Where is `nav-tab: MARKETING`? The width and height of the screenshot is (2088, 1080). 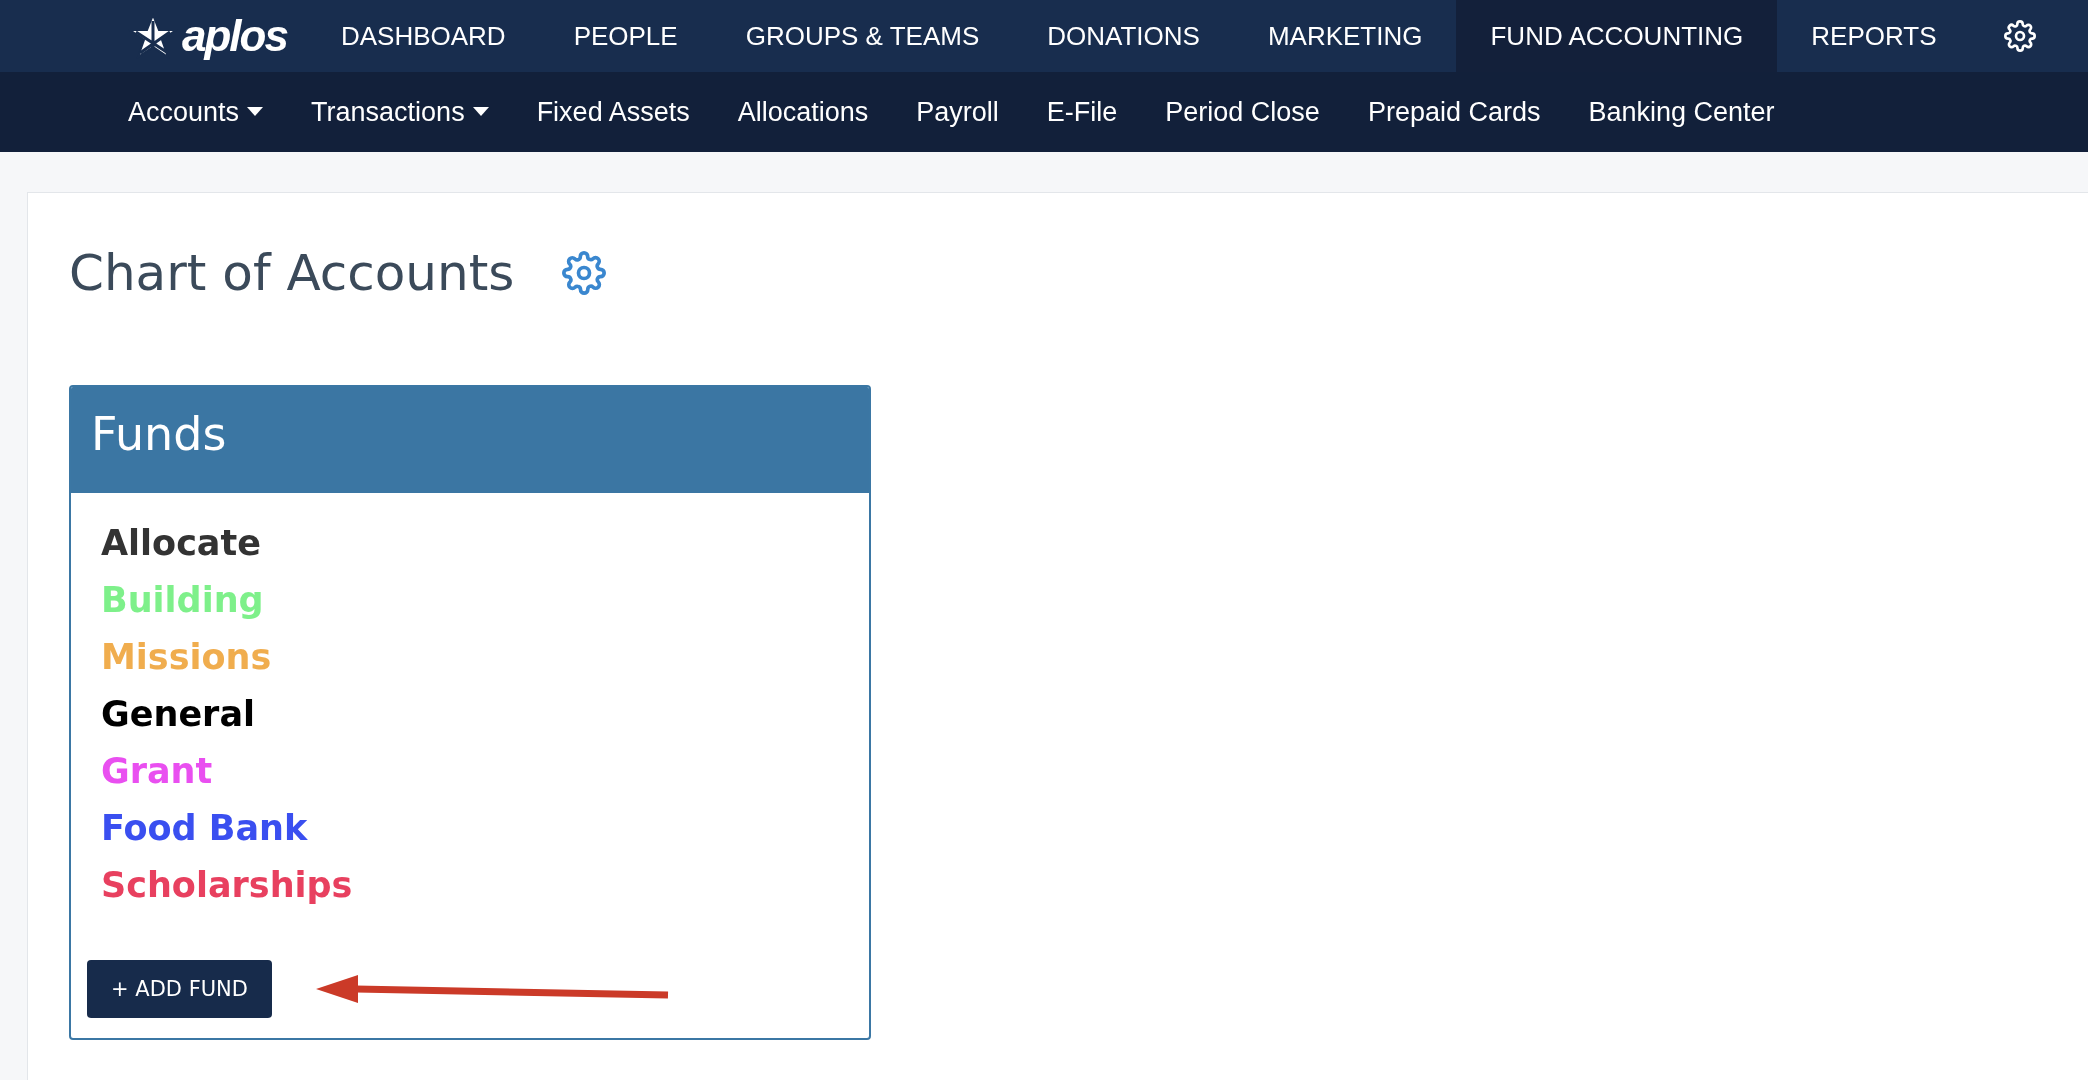
nav-tab: MARKETING is located at coordinates (1345, 36).